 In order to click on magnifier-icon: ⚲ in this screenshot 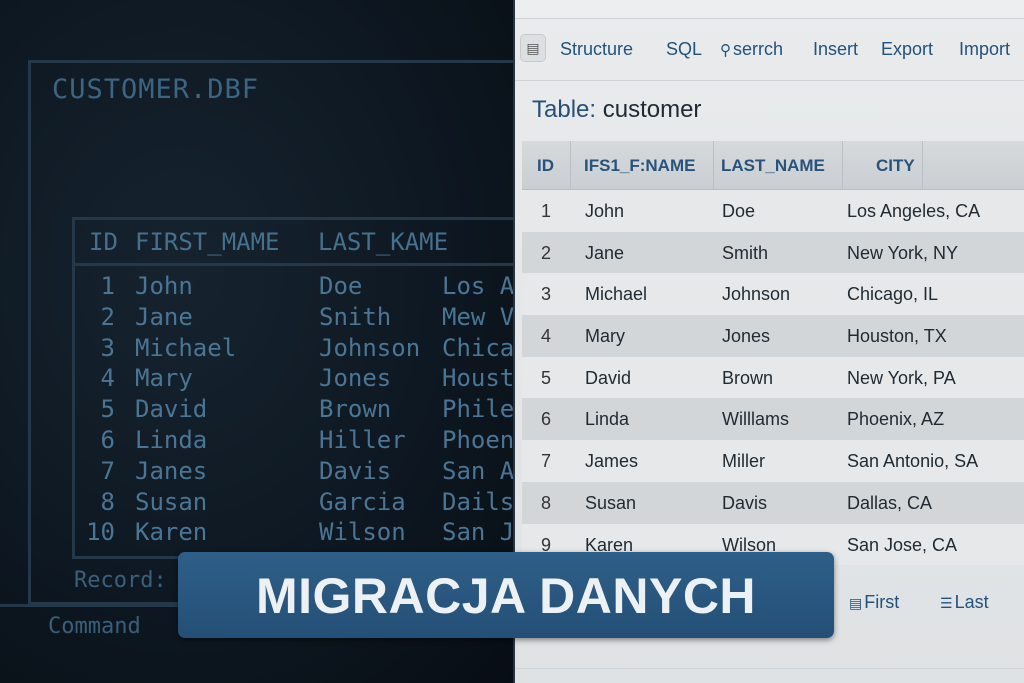, I will do `click(725, 50)`.